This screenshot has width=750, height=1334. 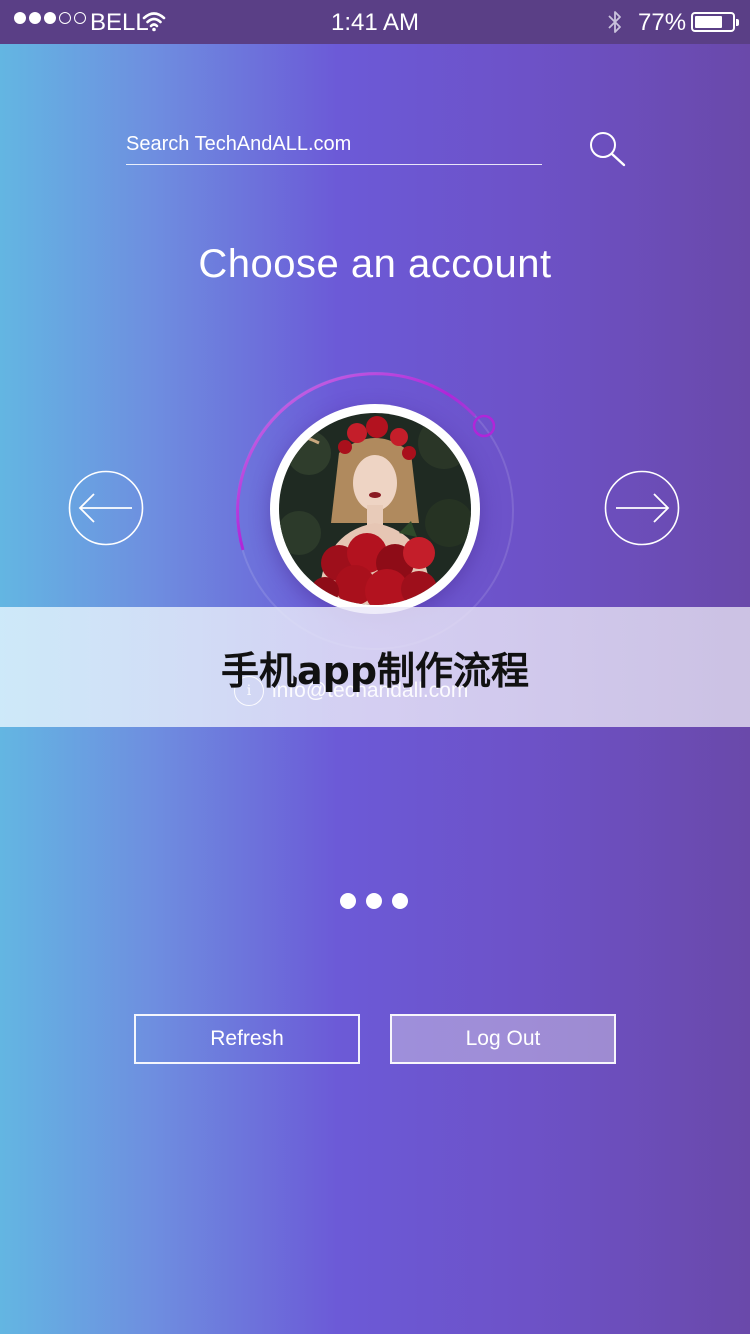 I want to click on battery-percent: 77%, so click(x=662, y=22).